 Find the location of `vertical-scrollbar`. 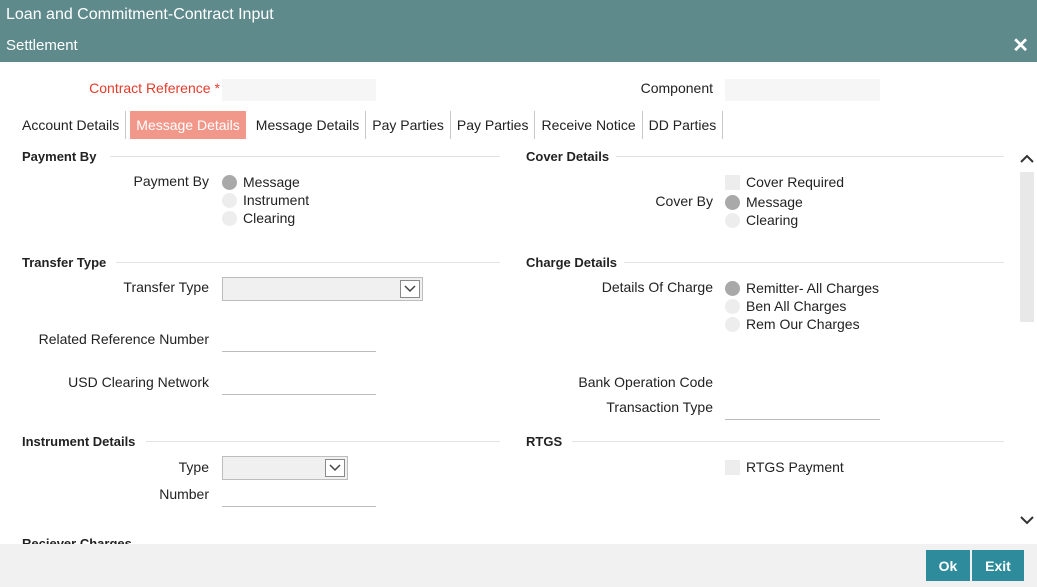

vertical-scrollbar is located at coordinates (1026, 335).